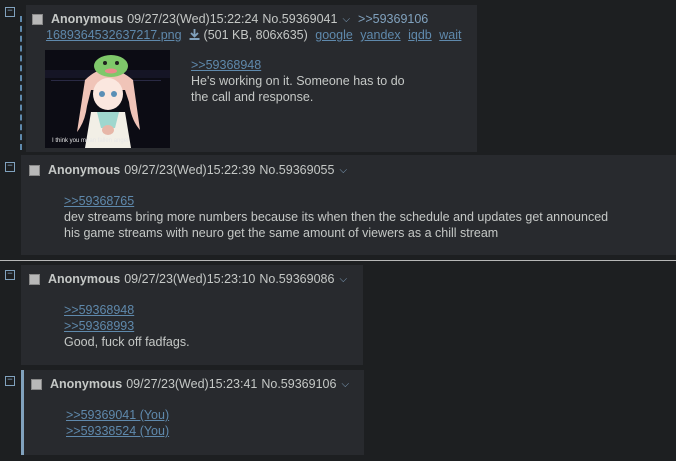  Describe the element at coordinates (21, 83) in the screenshot. I see `you-dashed-marker` at that location.